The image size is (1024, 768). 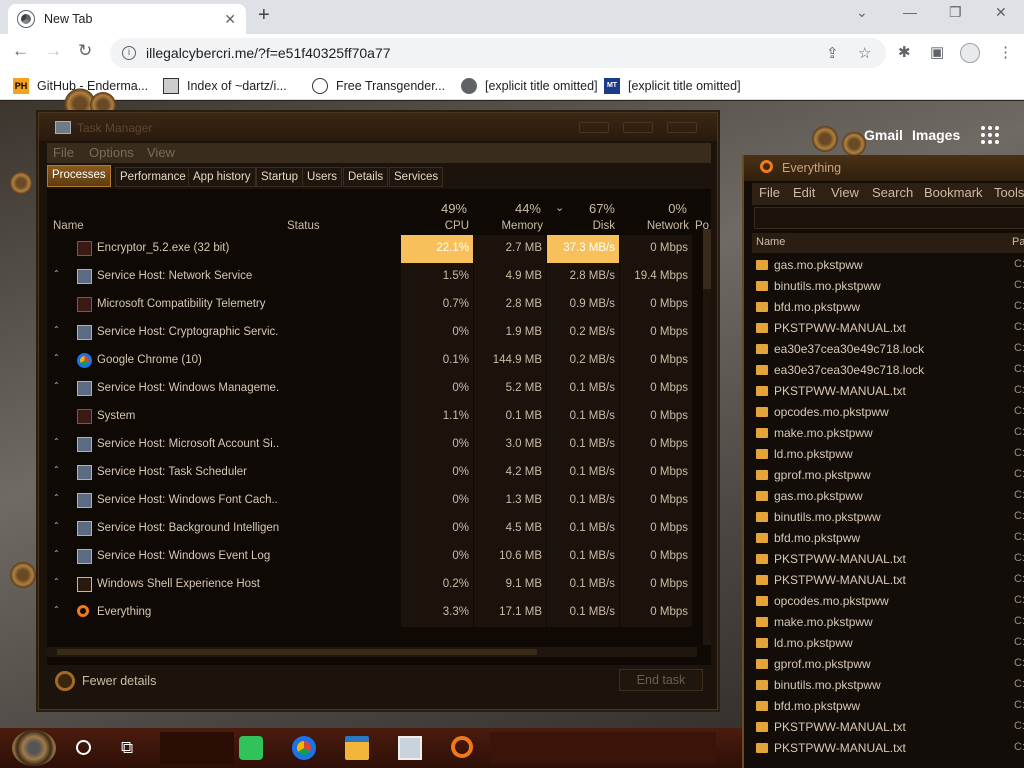 What do you see at coordinates (638, 127) in the screenshot?
I see `maximize-button` at bounding box center [638, 127].